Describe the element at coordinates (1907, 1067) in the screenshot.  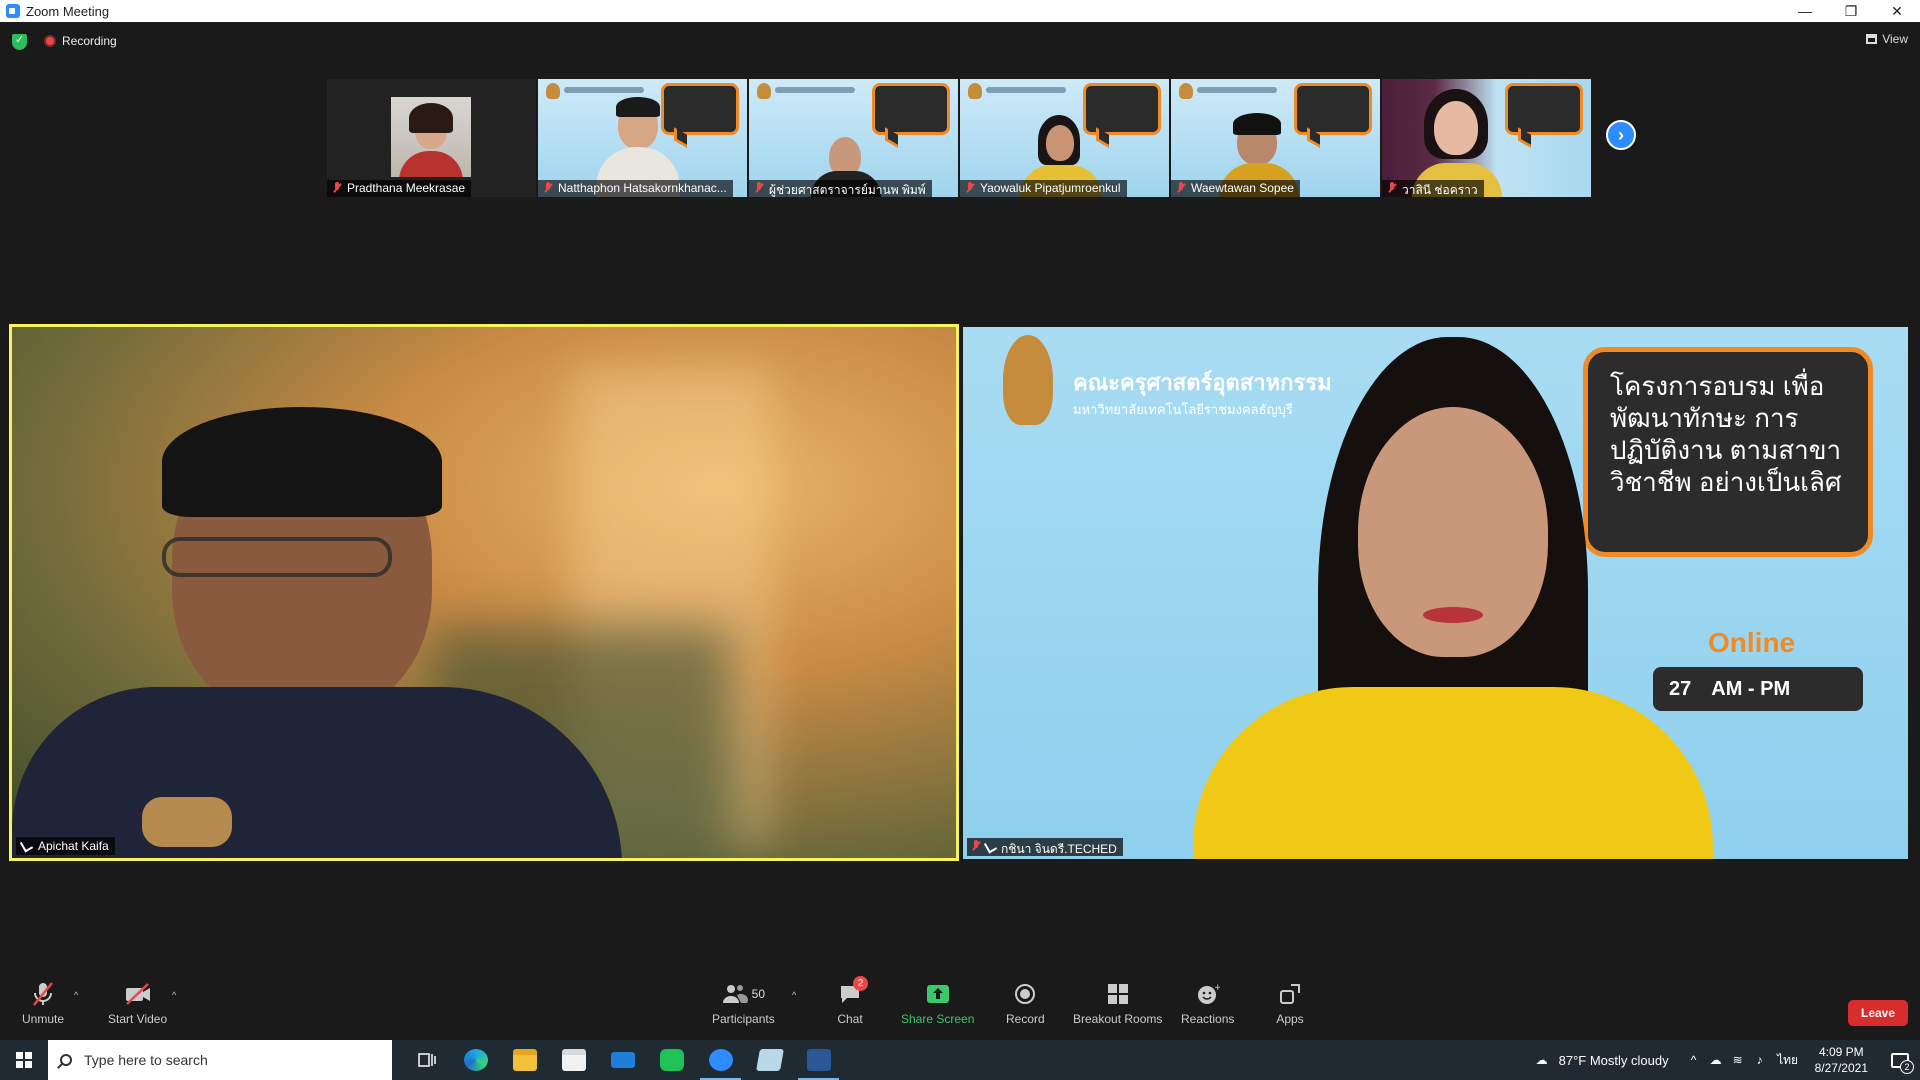
I see `notification-count: 2` at that location.